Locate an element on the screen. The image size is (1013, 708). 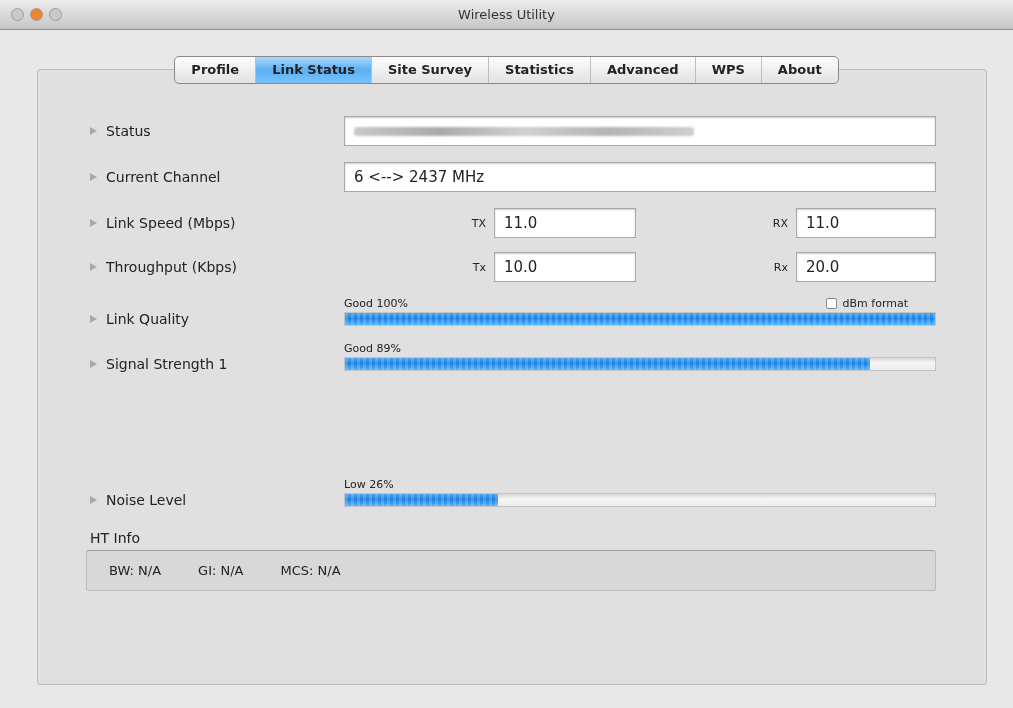
field-label: Throughput (Kbps) is located at coordinates (171, 267).